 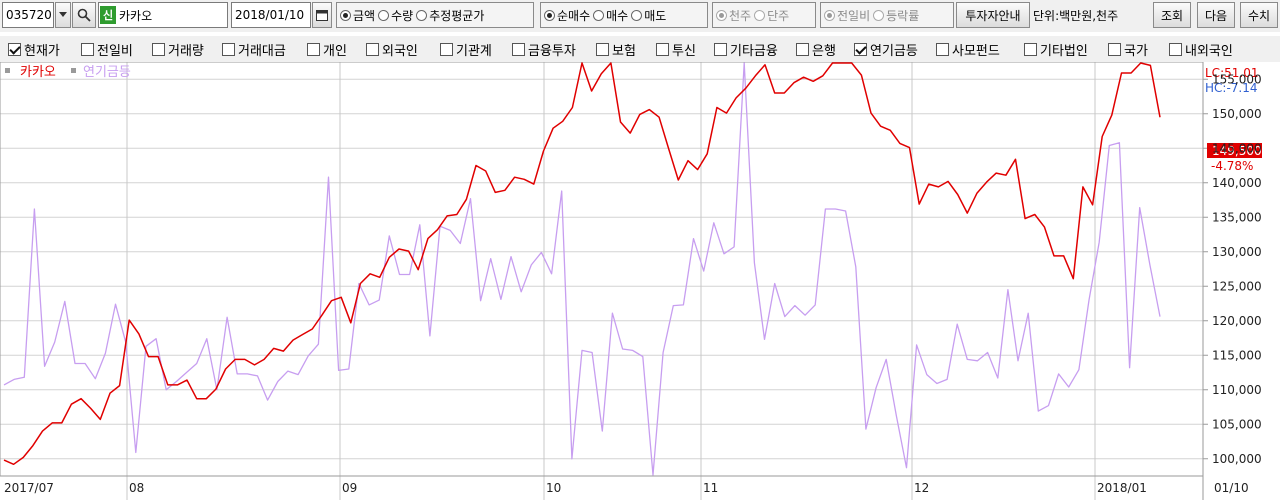 I want to click on checkbox-bank: 은행, so click(x=816, y=49).